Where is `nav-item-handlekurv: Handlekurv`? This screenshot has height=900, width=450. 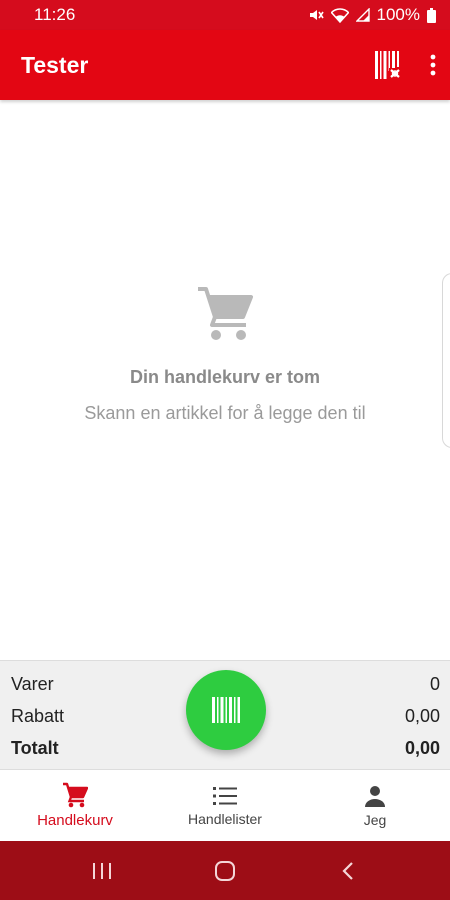
nav-item-handlekurv: Handlekurv is located at coordinates (75, 805).